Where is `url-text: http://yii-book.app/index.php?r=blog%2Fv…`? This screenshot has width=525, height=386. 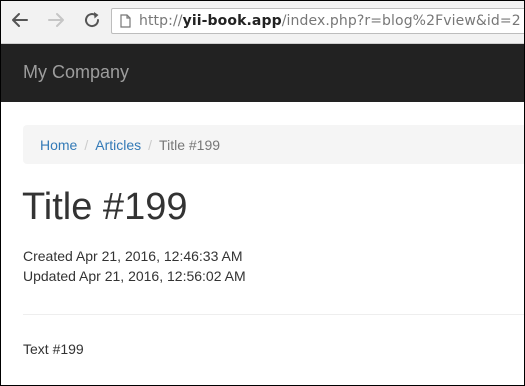 url-text: http://yii-book.app/index.php?r=blog%2Fv… is located at coordinates (330, 21).